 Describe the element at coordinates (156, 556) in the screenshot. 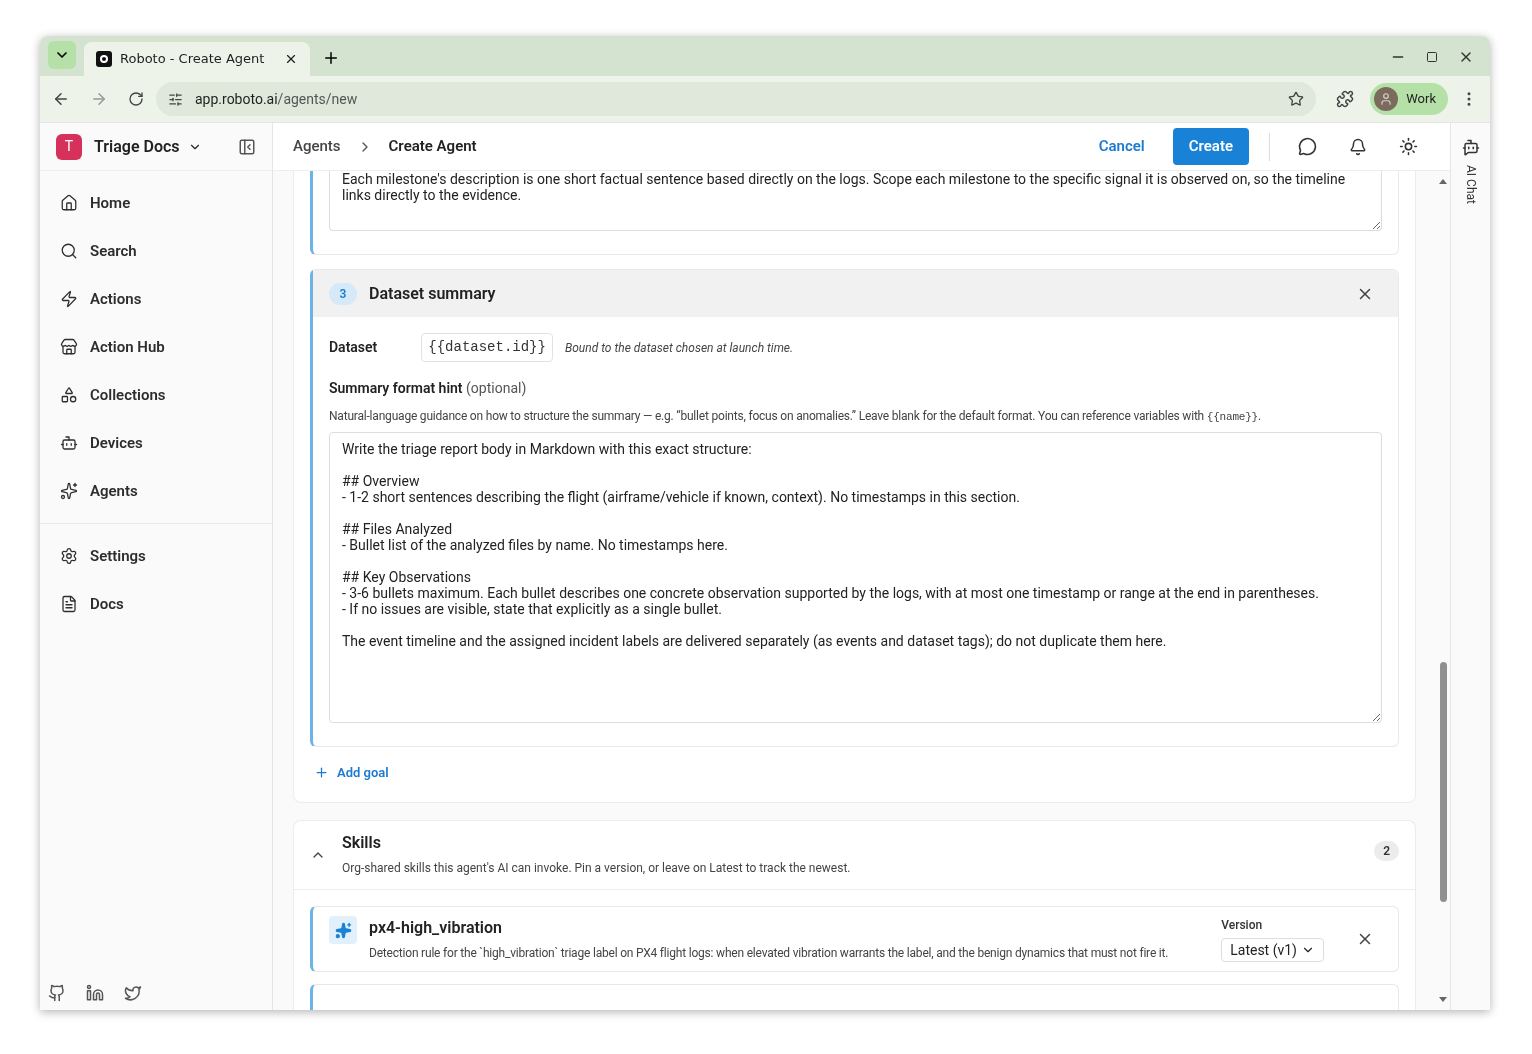

I see `sidebar-item: Settings` at that location.